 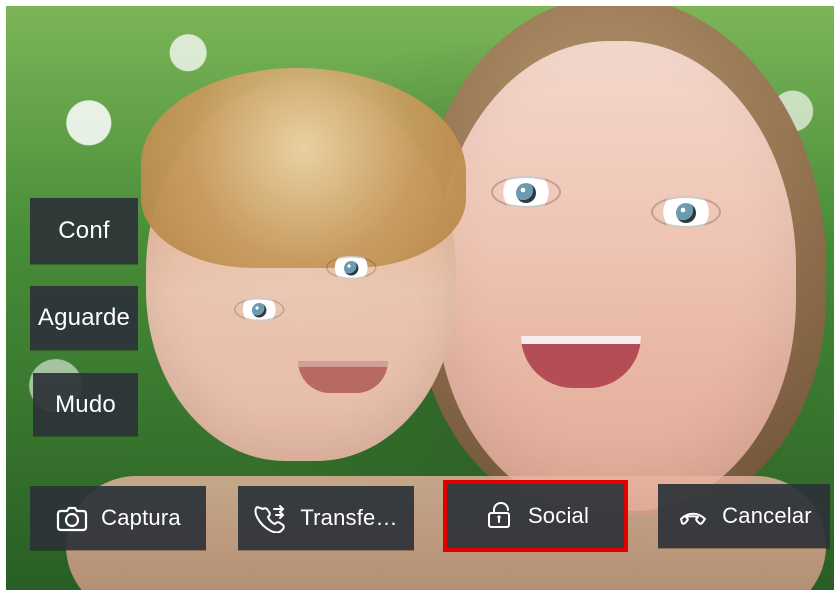 I want to click on woman-right-eye, so click(x=686, y=212).